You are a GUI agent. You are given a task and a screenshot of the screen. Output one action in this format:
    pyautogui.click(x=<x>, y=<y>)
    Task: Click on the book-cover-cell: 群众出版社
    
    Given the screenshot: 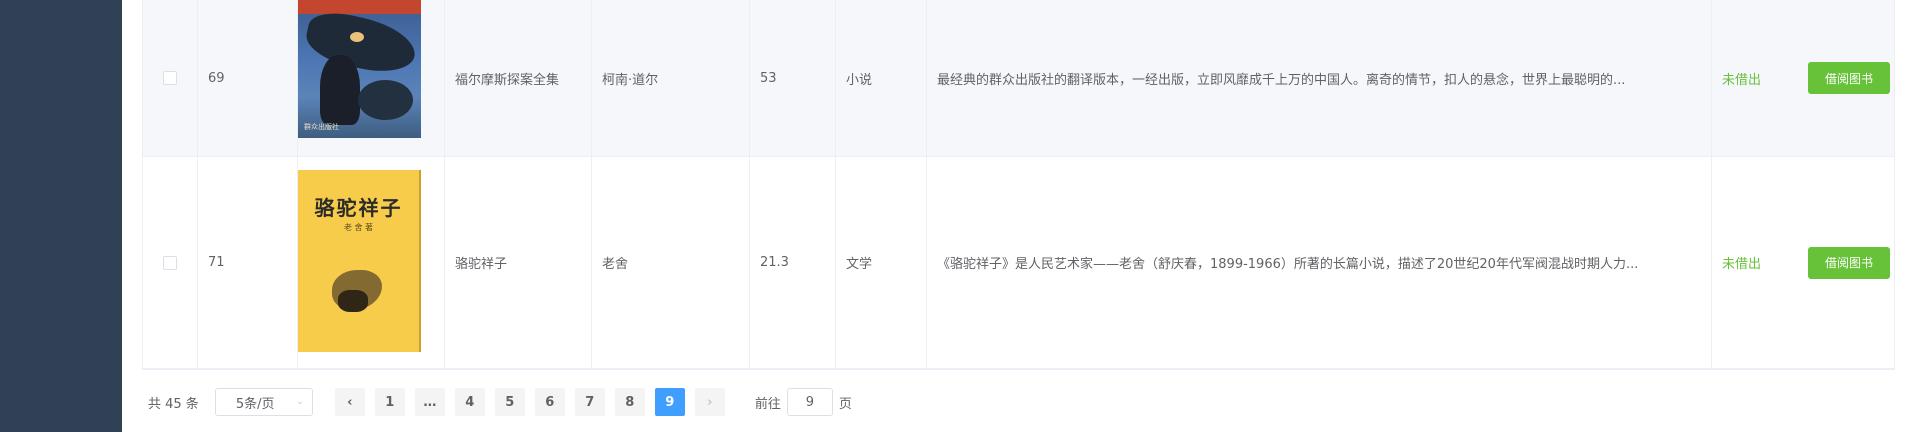 What is the action you would take?
    pyautogui.click(x=371, y=78)
    